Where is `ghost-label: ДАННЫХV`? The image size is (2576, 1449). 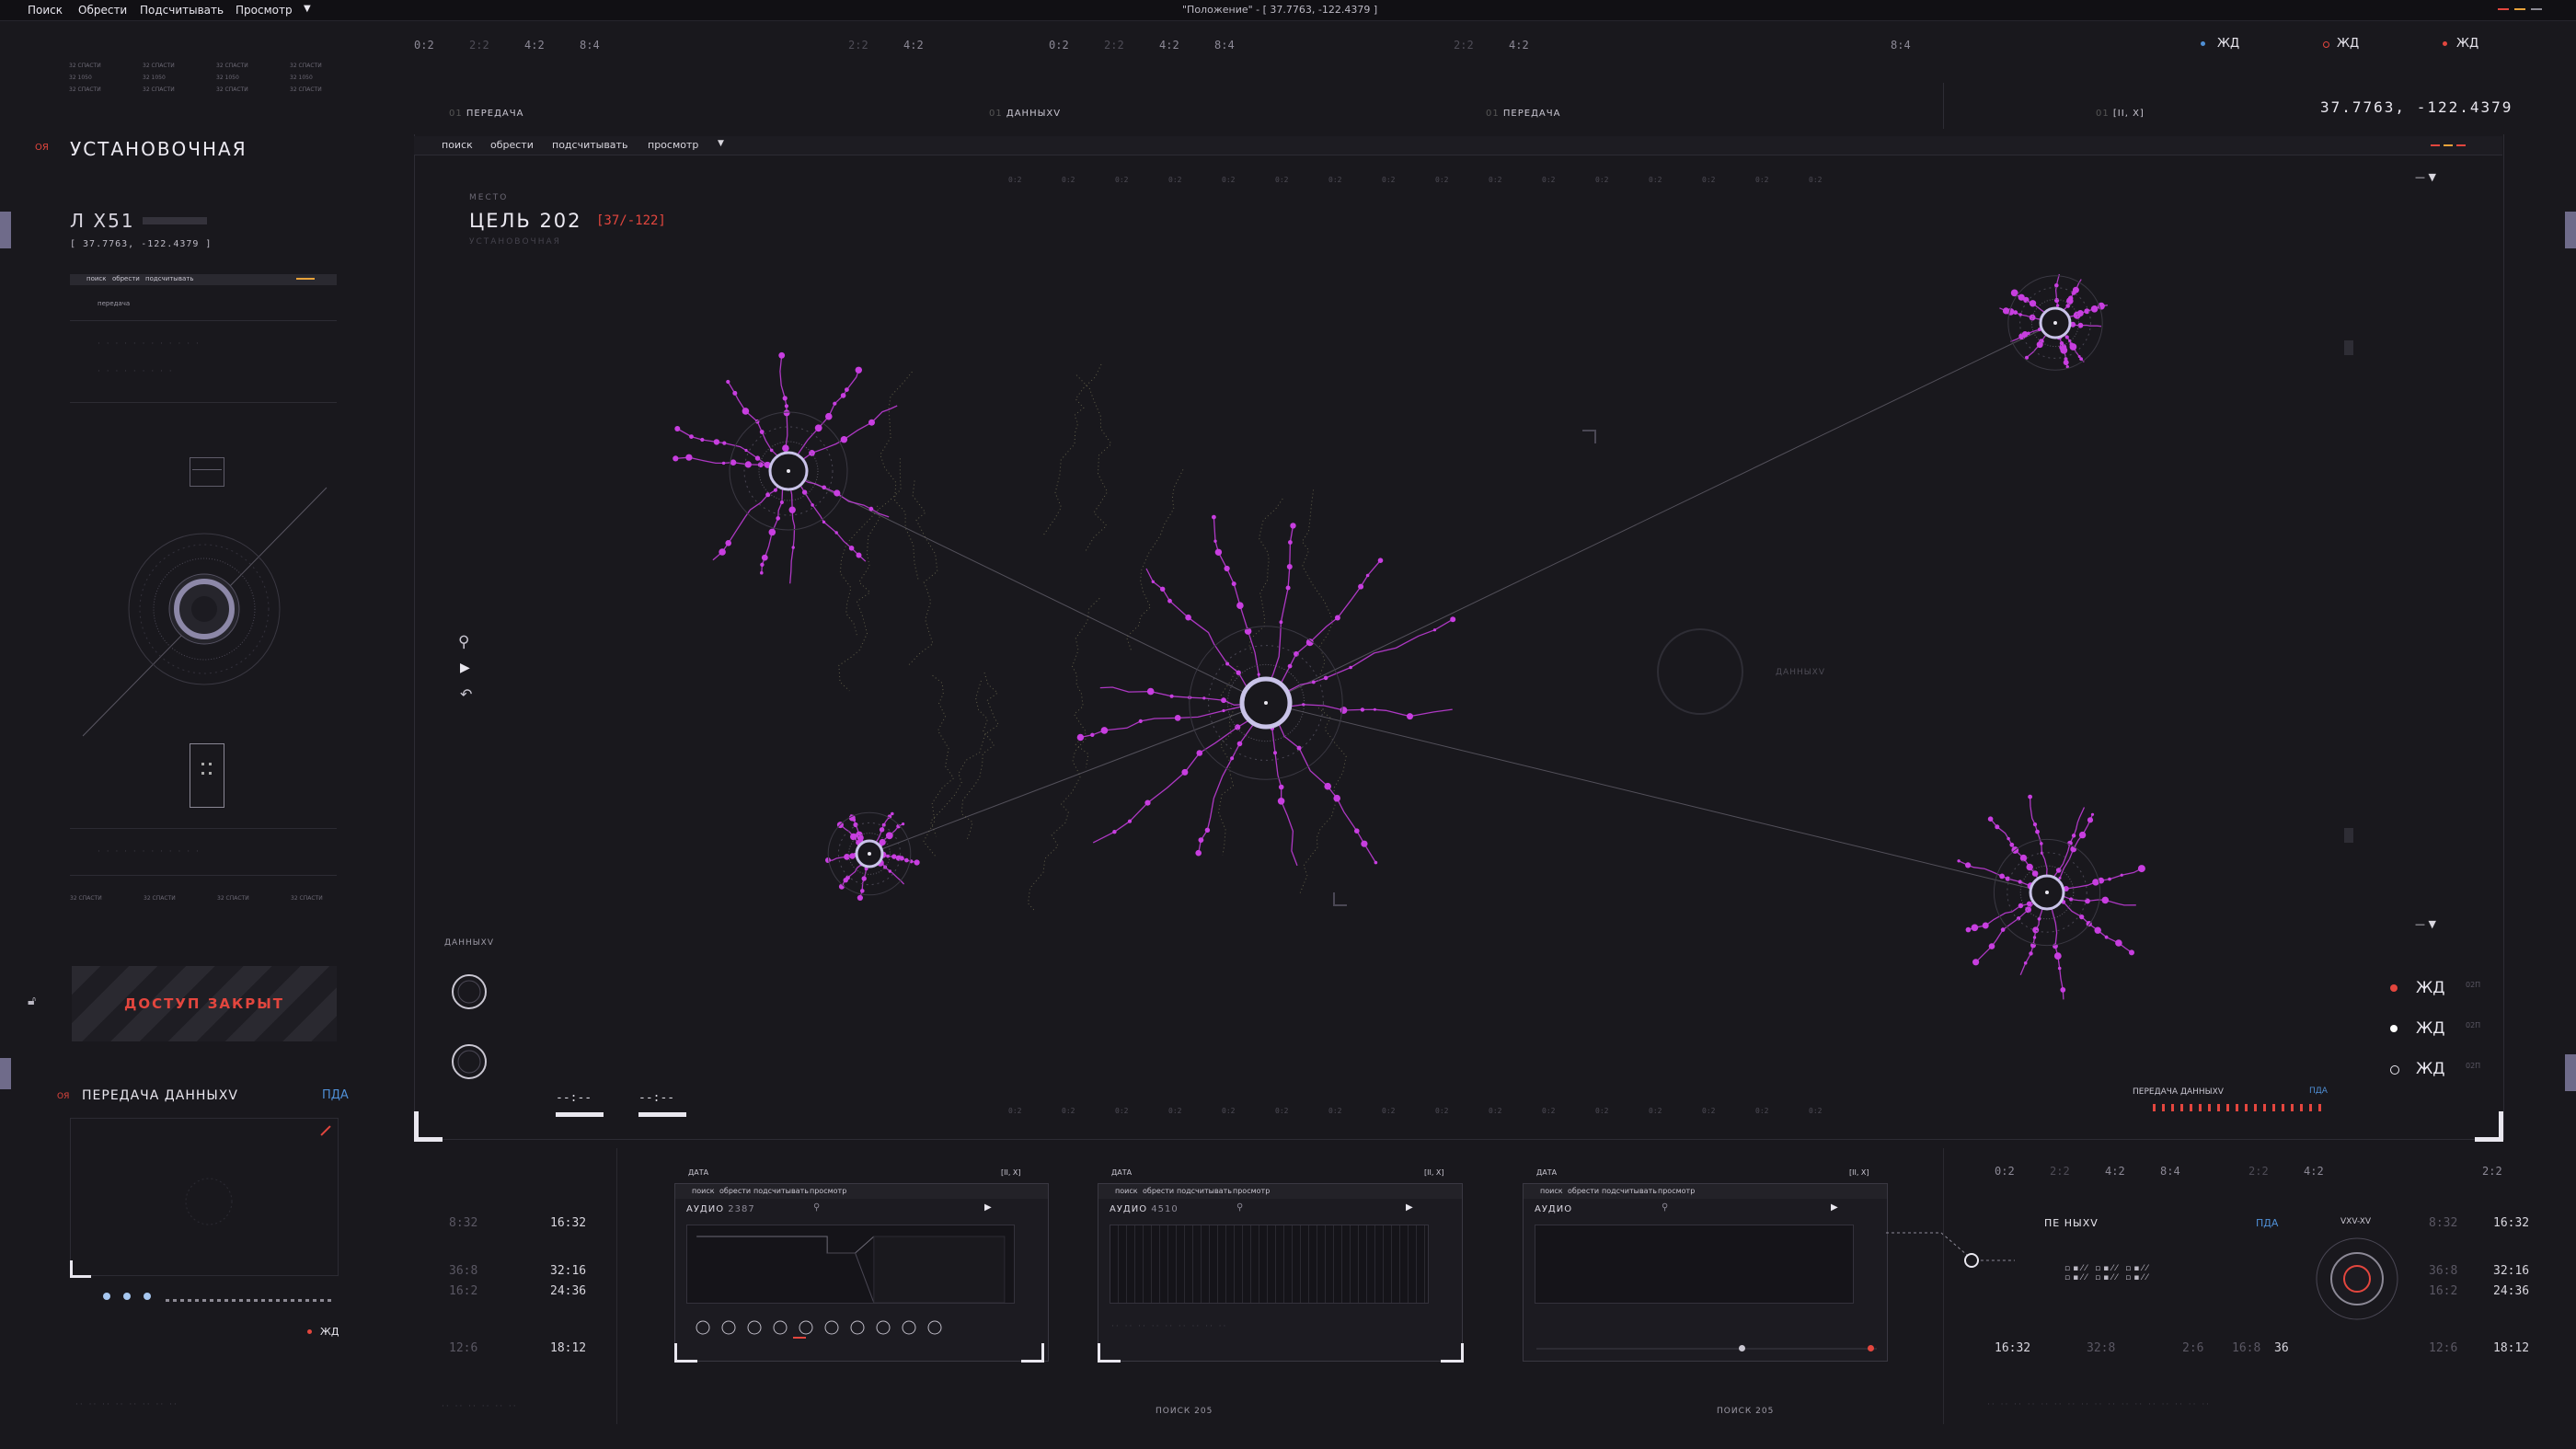
ghost-label: ДАННЫХV is located at coordinates (1800, 672).